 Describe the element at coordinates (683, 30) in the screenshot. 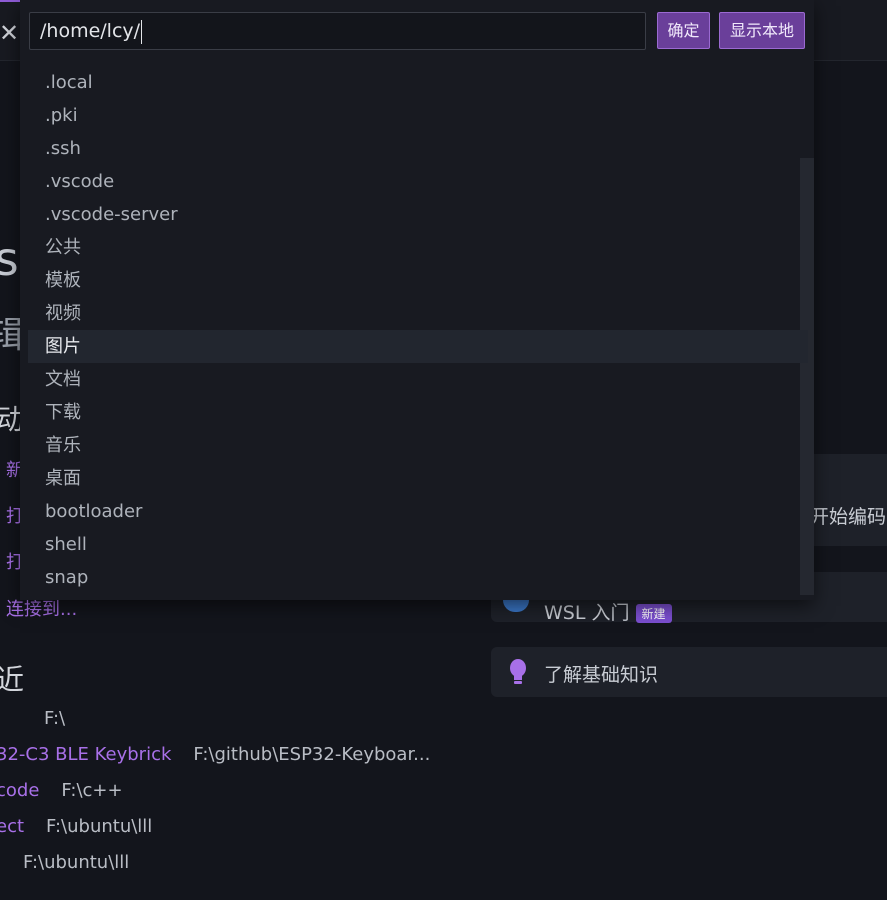

I see `ok-button: 确定` at that location.